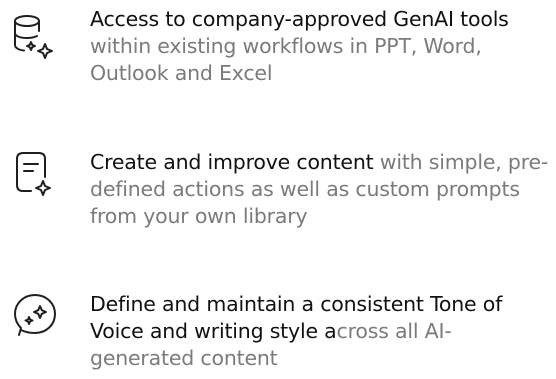 The width and height of the screenshot is (556, 379). What do you see at coordinates (232, 162) in the screenshot?
I see `feature-title: Create and improve content` at bounding box center [232, 162].